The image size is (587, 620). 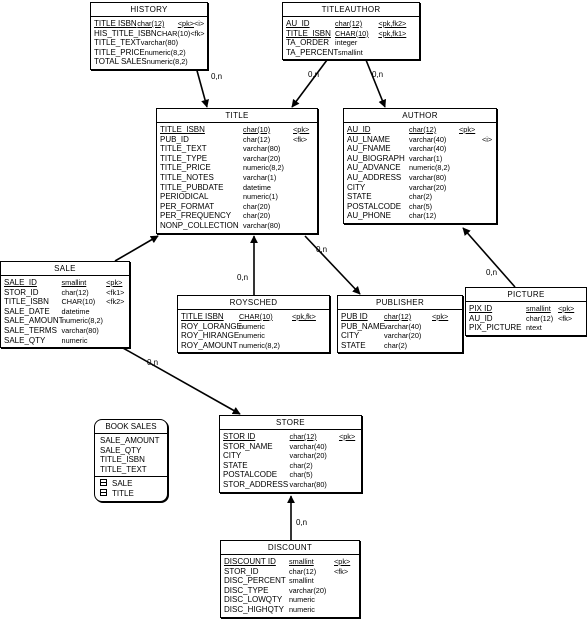 I want to click on column-row: PUB_ID char(12) <fk>, so click(x=237, y=140).